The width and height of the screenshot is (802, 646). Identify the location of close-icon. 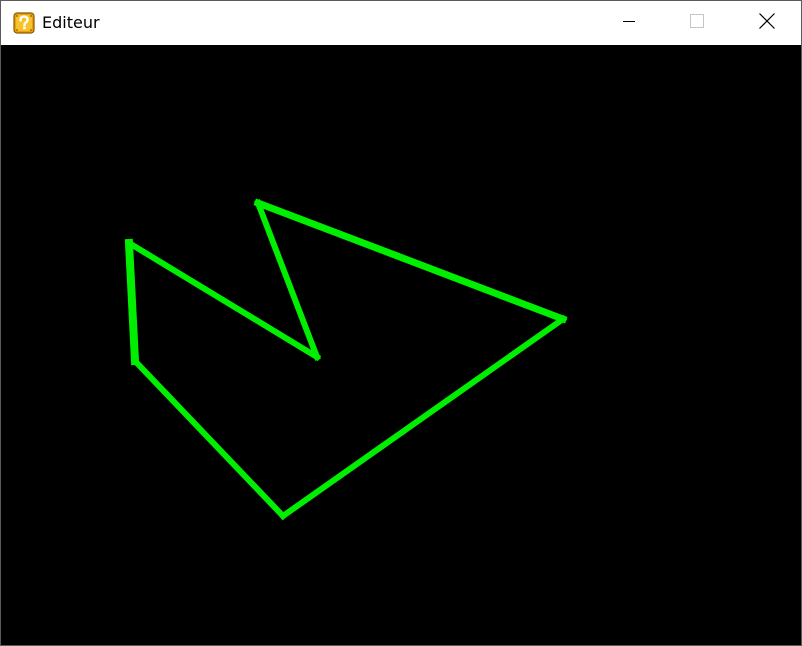
(767, 23).